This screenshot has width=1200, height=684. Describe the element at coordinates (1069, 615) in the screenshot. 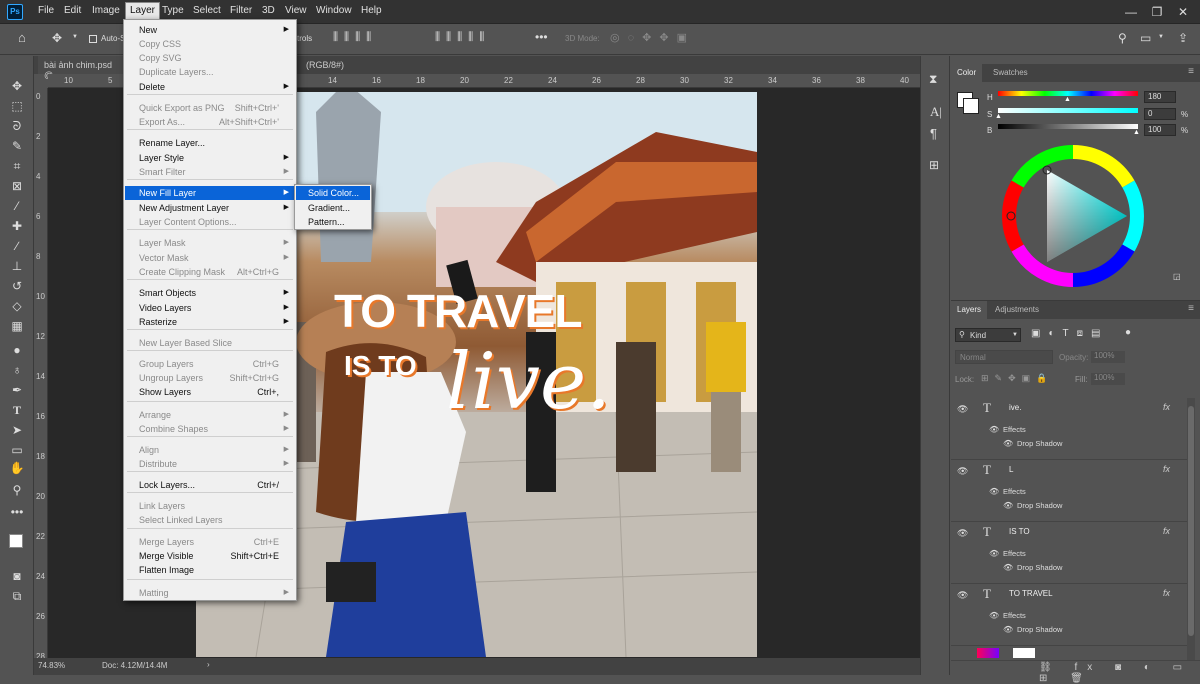

I see `layer-row: 👁 T TO TRAVEL fx 👁 Effects 👁 Drop Shadow` at that location.